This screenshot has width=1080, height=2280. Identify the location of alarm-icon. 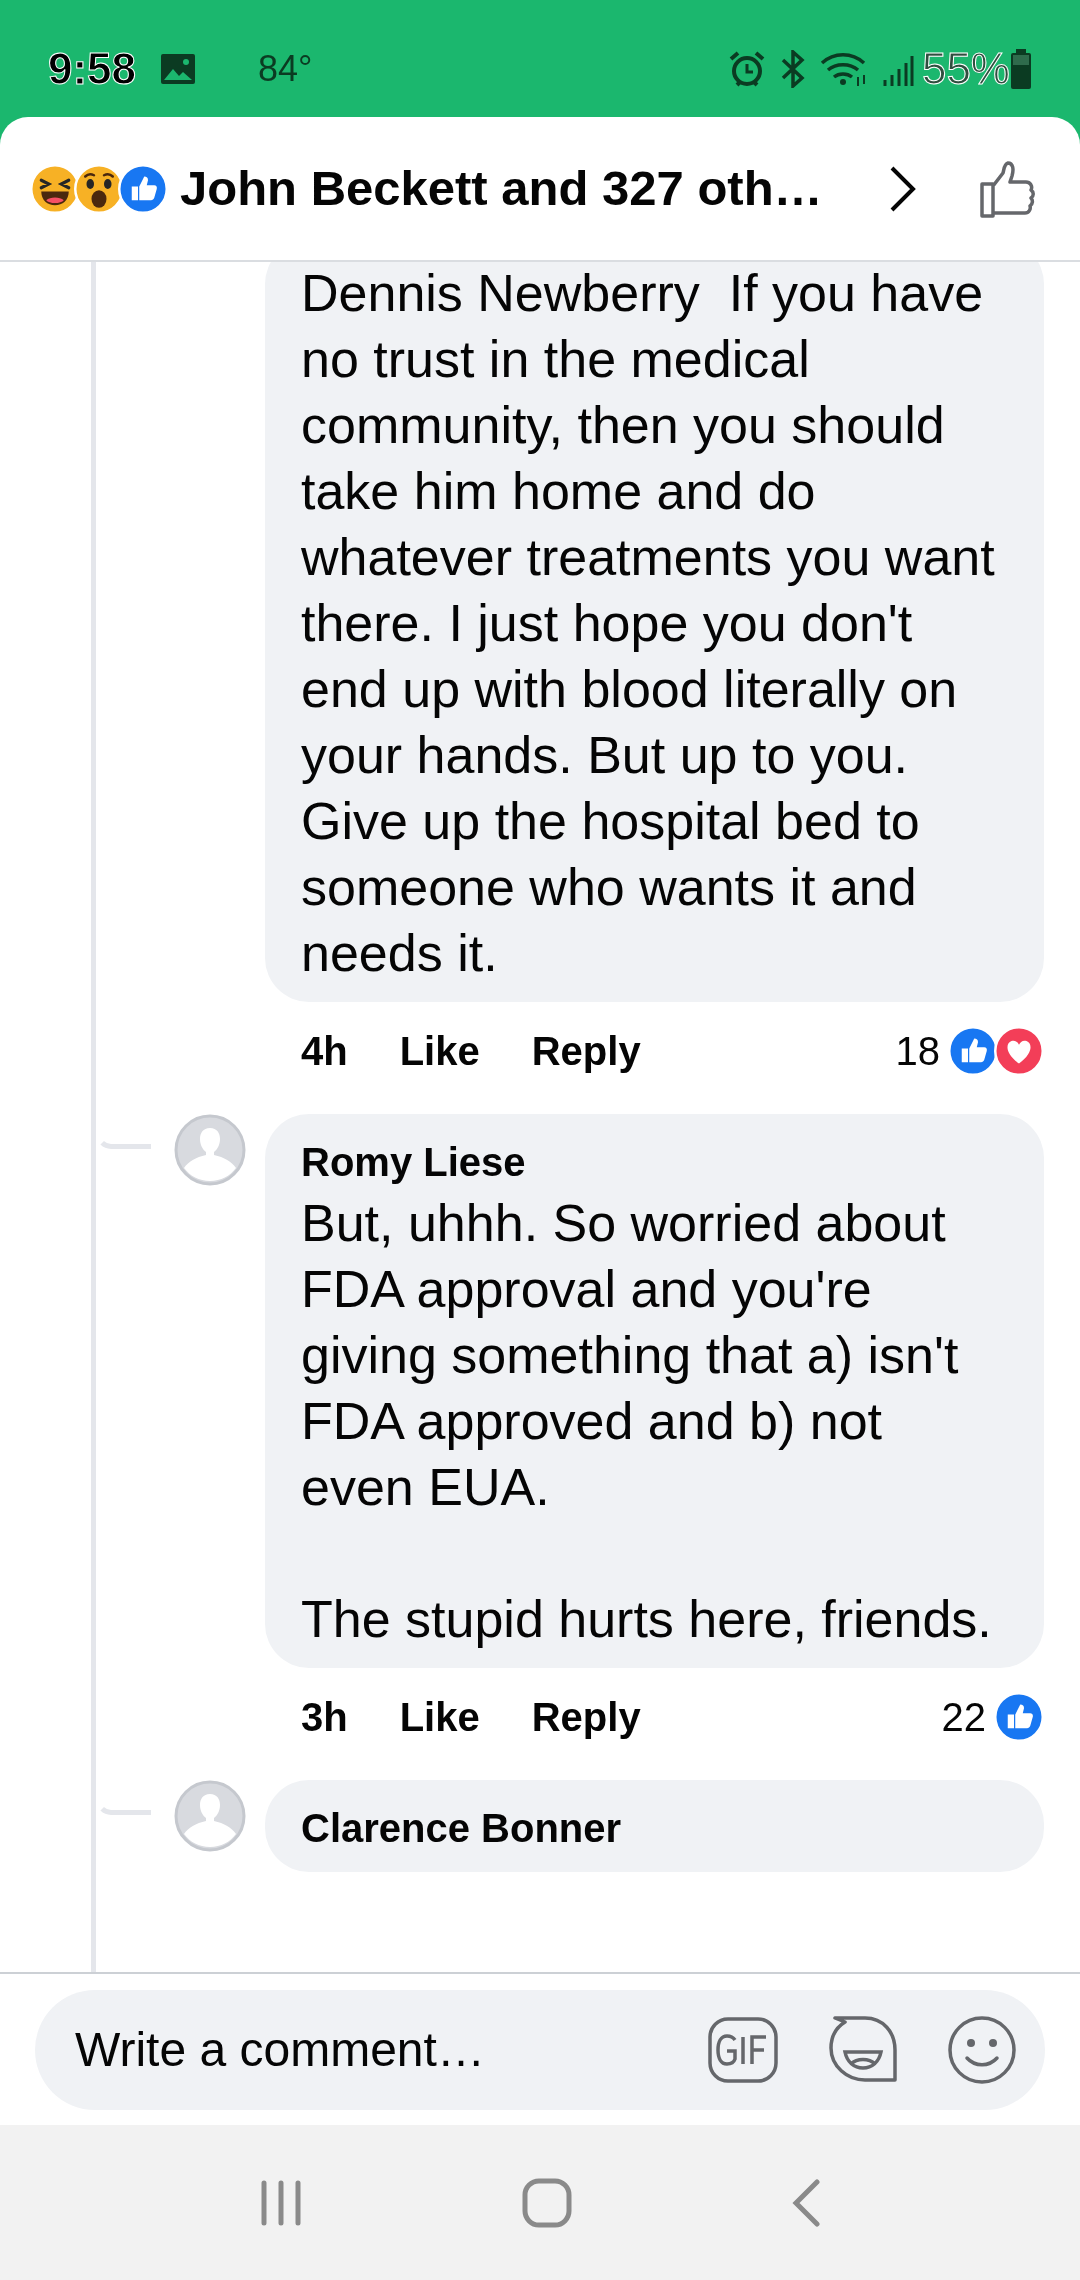
(746, 68).